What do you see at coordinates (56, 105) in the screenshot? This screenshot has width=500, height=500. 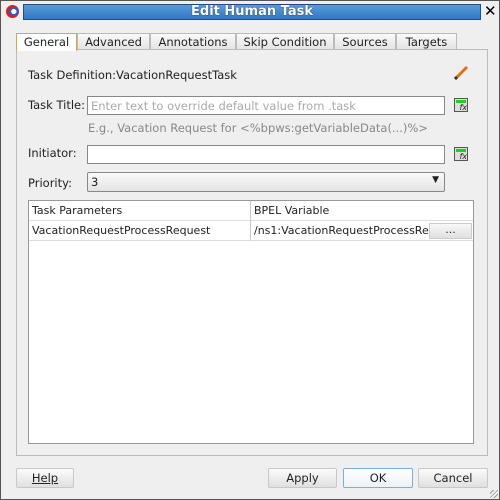 I see `task-title-label: Task Title:` at bounding box center [56, 105].